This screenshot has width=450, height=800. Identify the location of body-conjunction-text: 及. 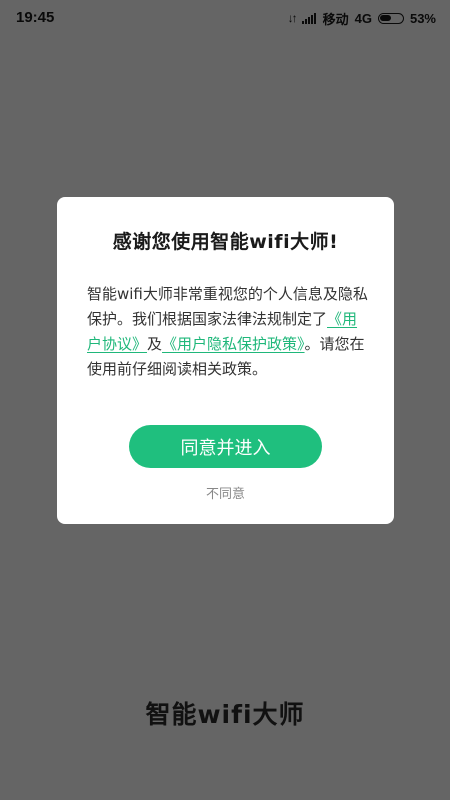
(155, 344).